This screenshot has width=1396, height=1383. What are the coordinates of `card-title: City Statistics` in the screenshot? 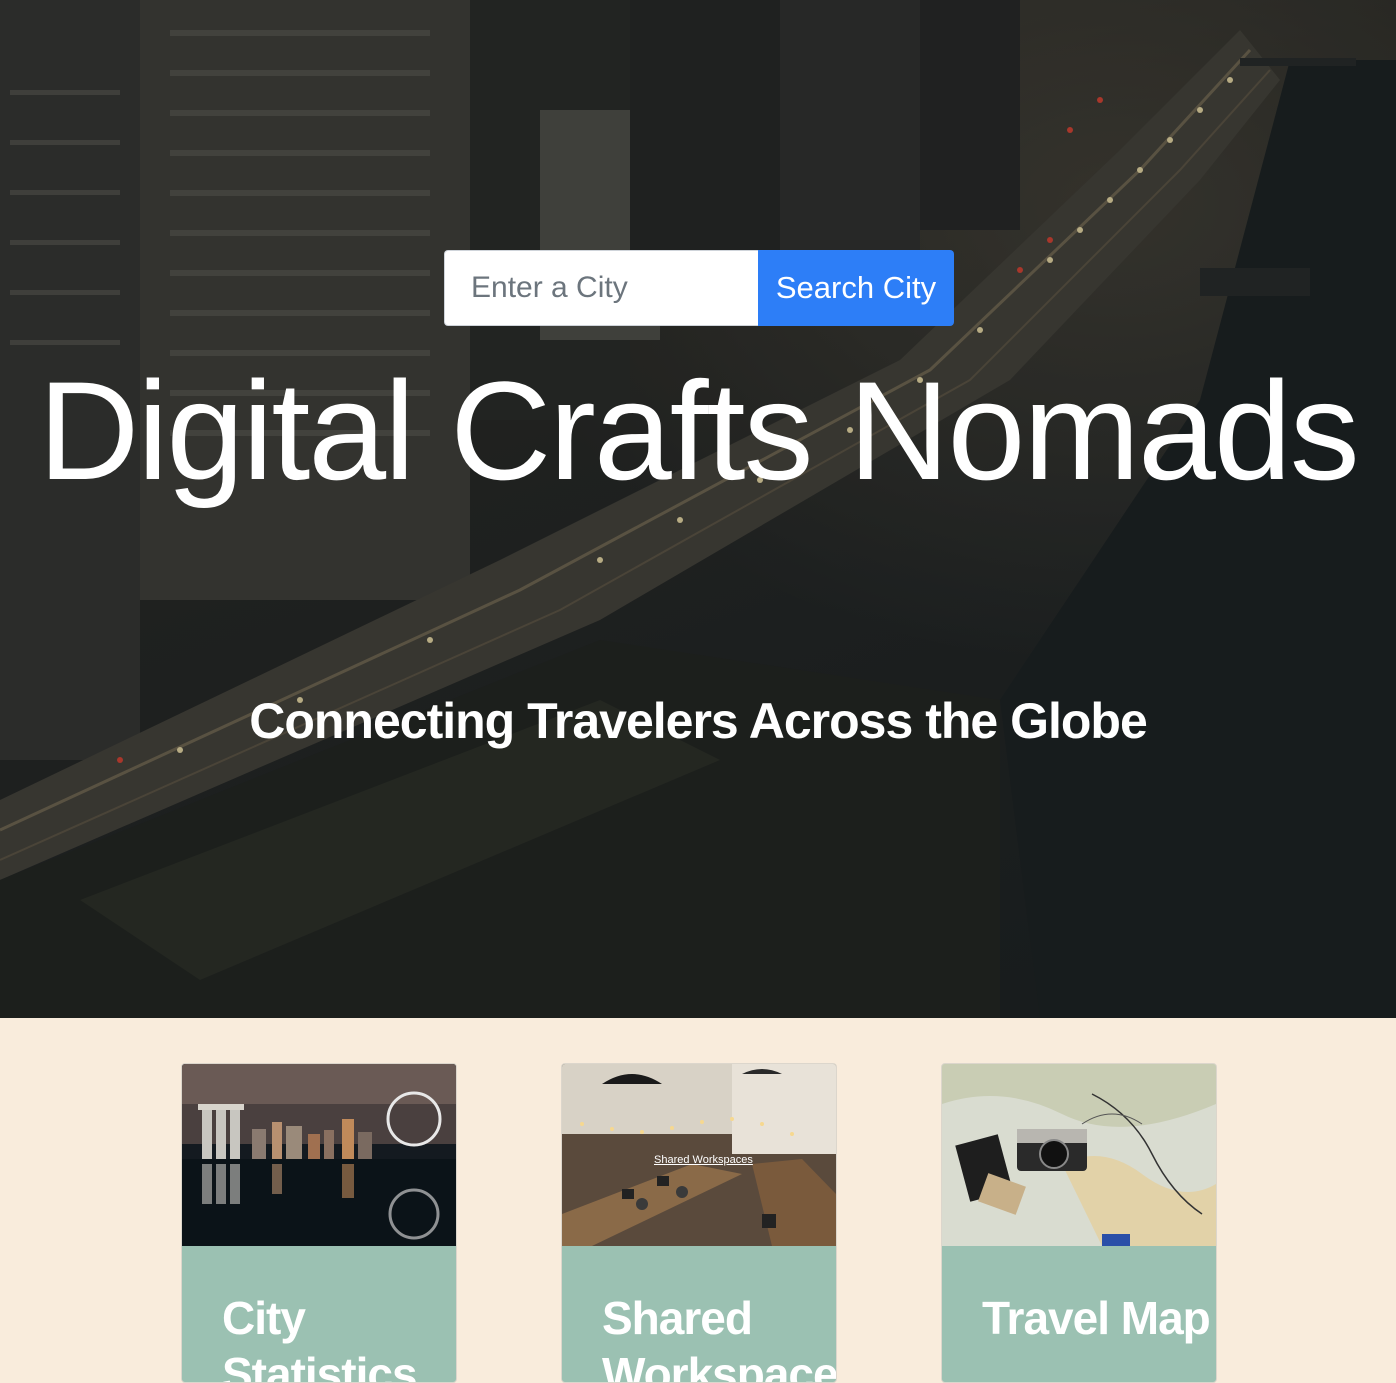 It's located at (320, 1337).